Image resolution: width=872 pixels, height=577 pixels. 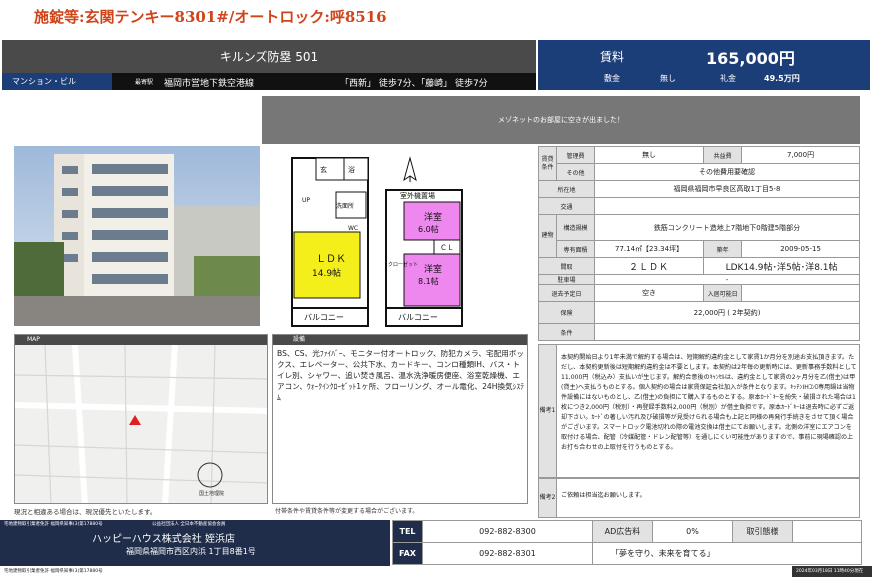 I want to click on washroom-label: 洗面所, so click(x=345, y=206).